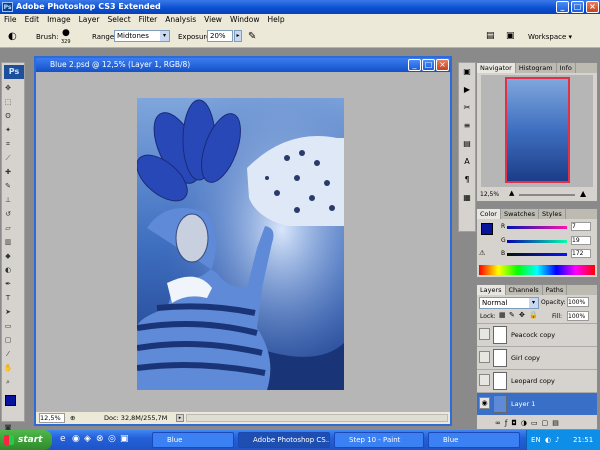 Image resolution: width=600 pixels, height=450 pixels. Describe the element at coordinates (180, 418) in the screenshot. I see `status-arrow-button: ▸` at that location.